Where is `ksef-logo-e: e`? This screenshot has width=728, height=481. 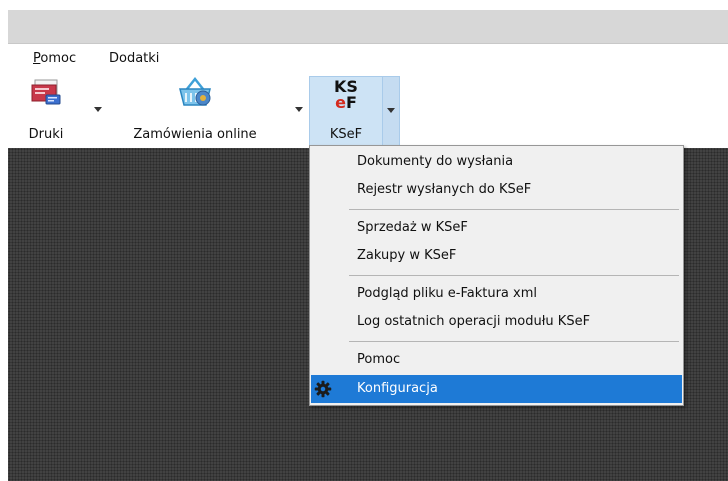 ksef-logo-e: e is located at coordinates (340, 102).